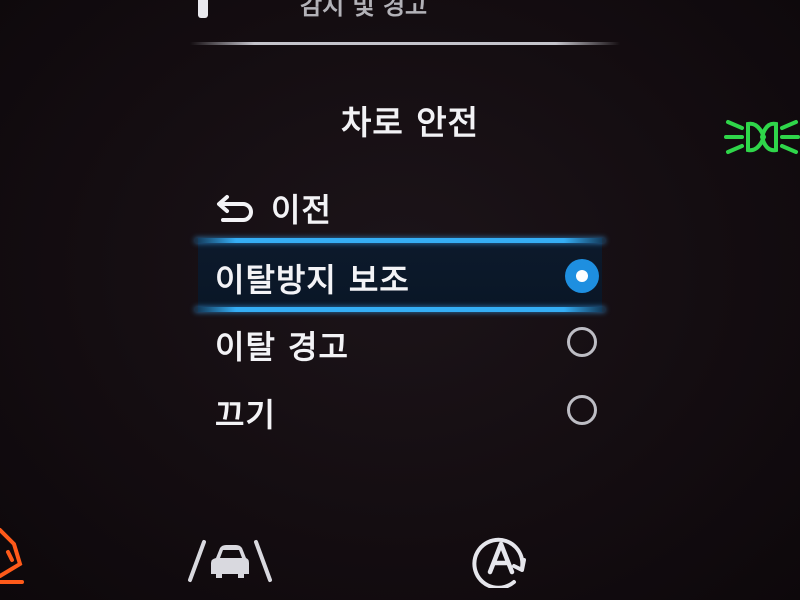 The height and width of the screenshot is (600, 800). What do you see at coordinates (312, 280) in the screenshot?
I see `option-label: 이탈방지 보조` at bounding box center [312, 280].